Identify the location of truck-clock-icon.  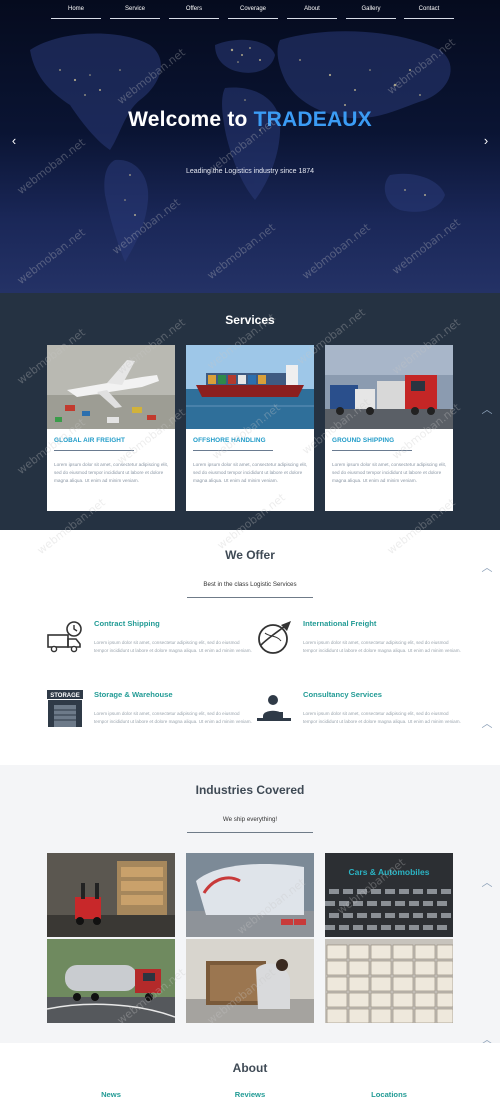
(64, 637).